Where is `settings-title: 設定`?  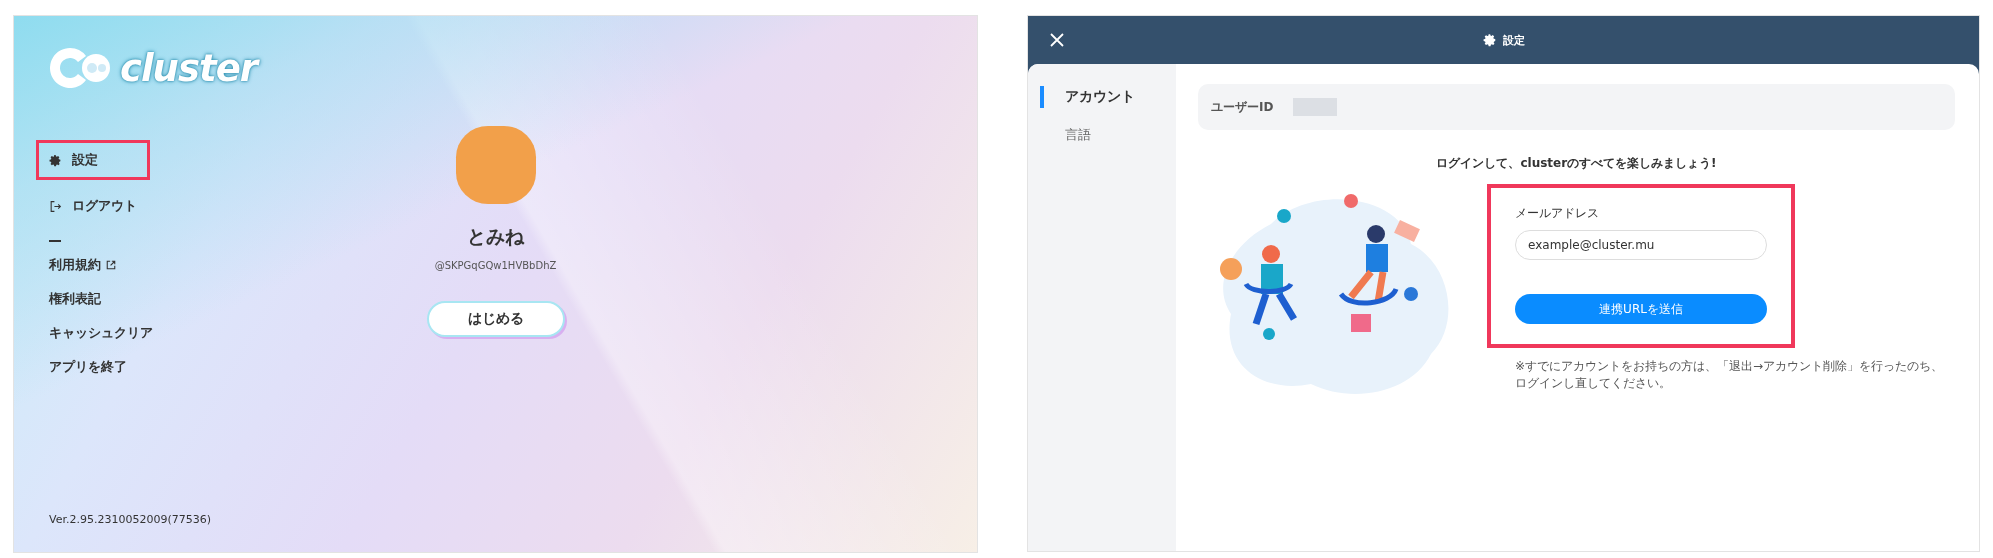 settings-title: 設定 is located at coordinates (1513, 40).